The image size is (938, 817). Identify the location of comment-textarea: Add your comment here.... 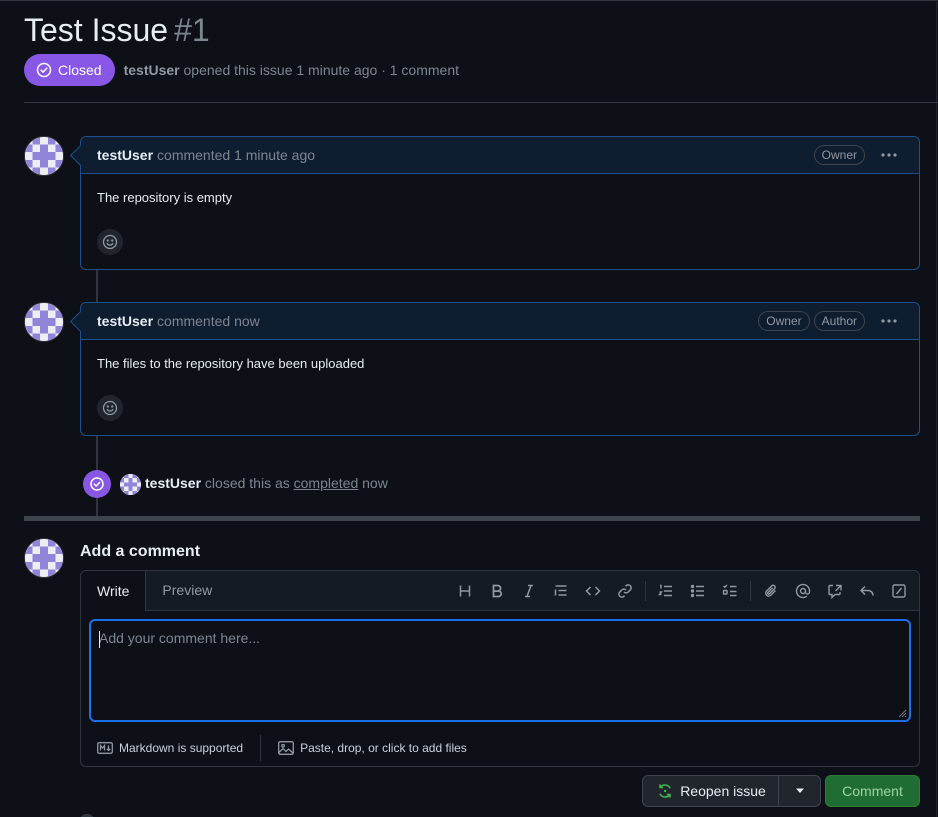
(500, 670).